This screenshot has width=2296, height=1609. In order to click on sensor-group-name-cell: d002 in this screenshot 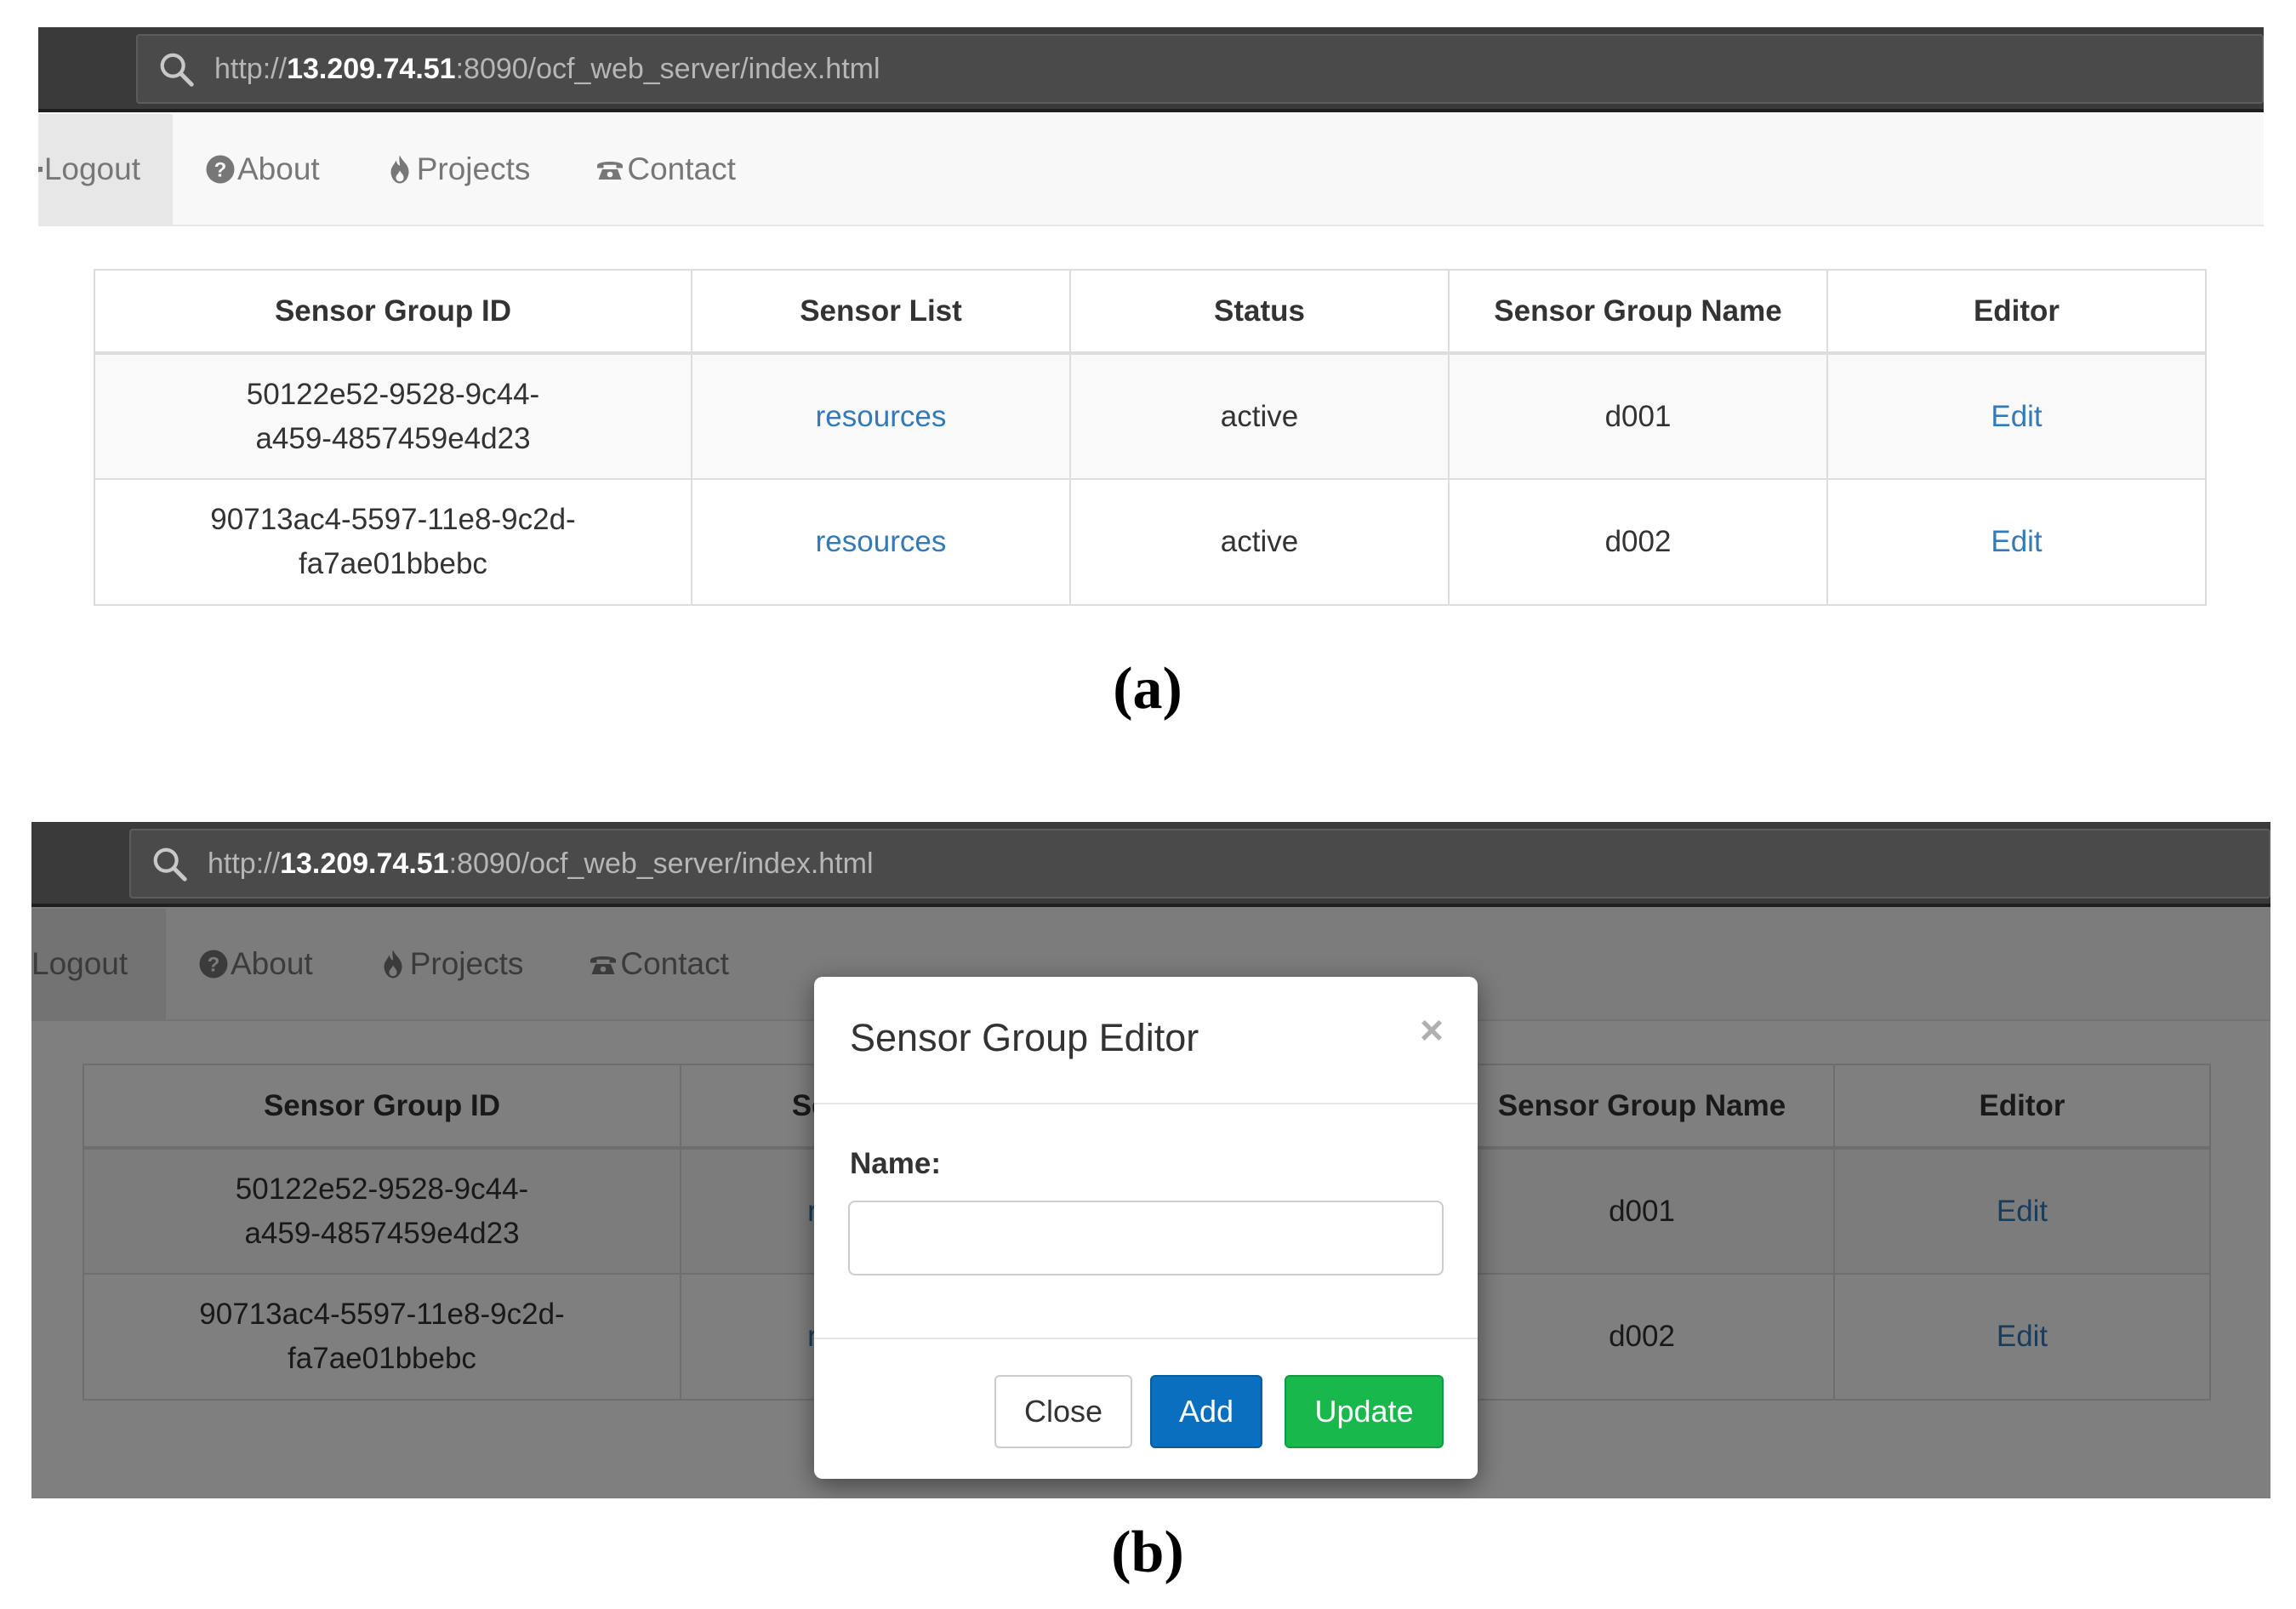, I will do `click(1638, 542)`.